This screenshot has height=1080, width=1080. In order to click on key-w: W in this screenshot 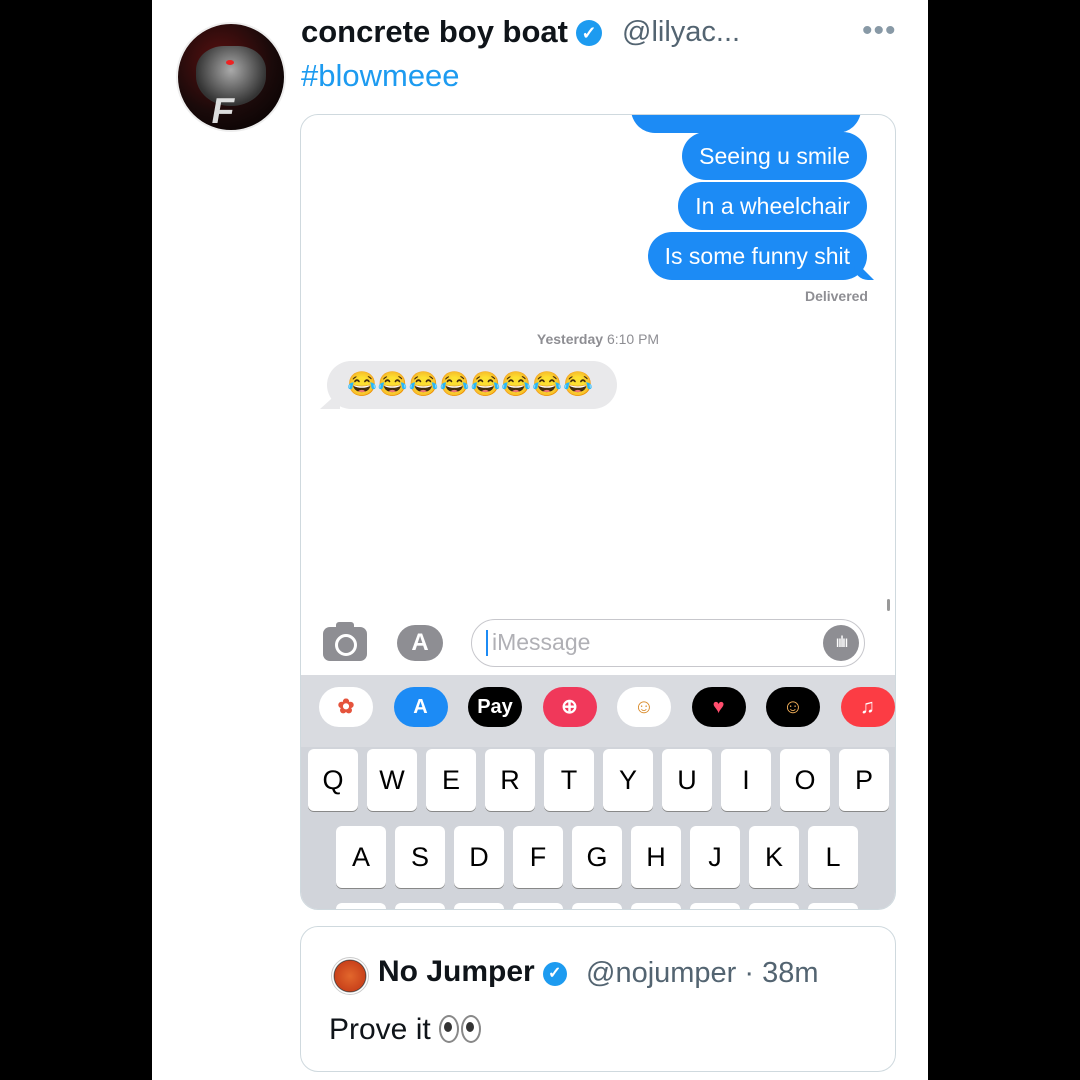, I will do `click(392, 780)`.